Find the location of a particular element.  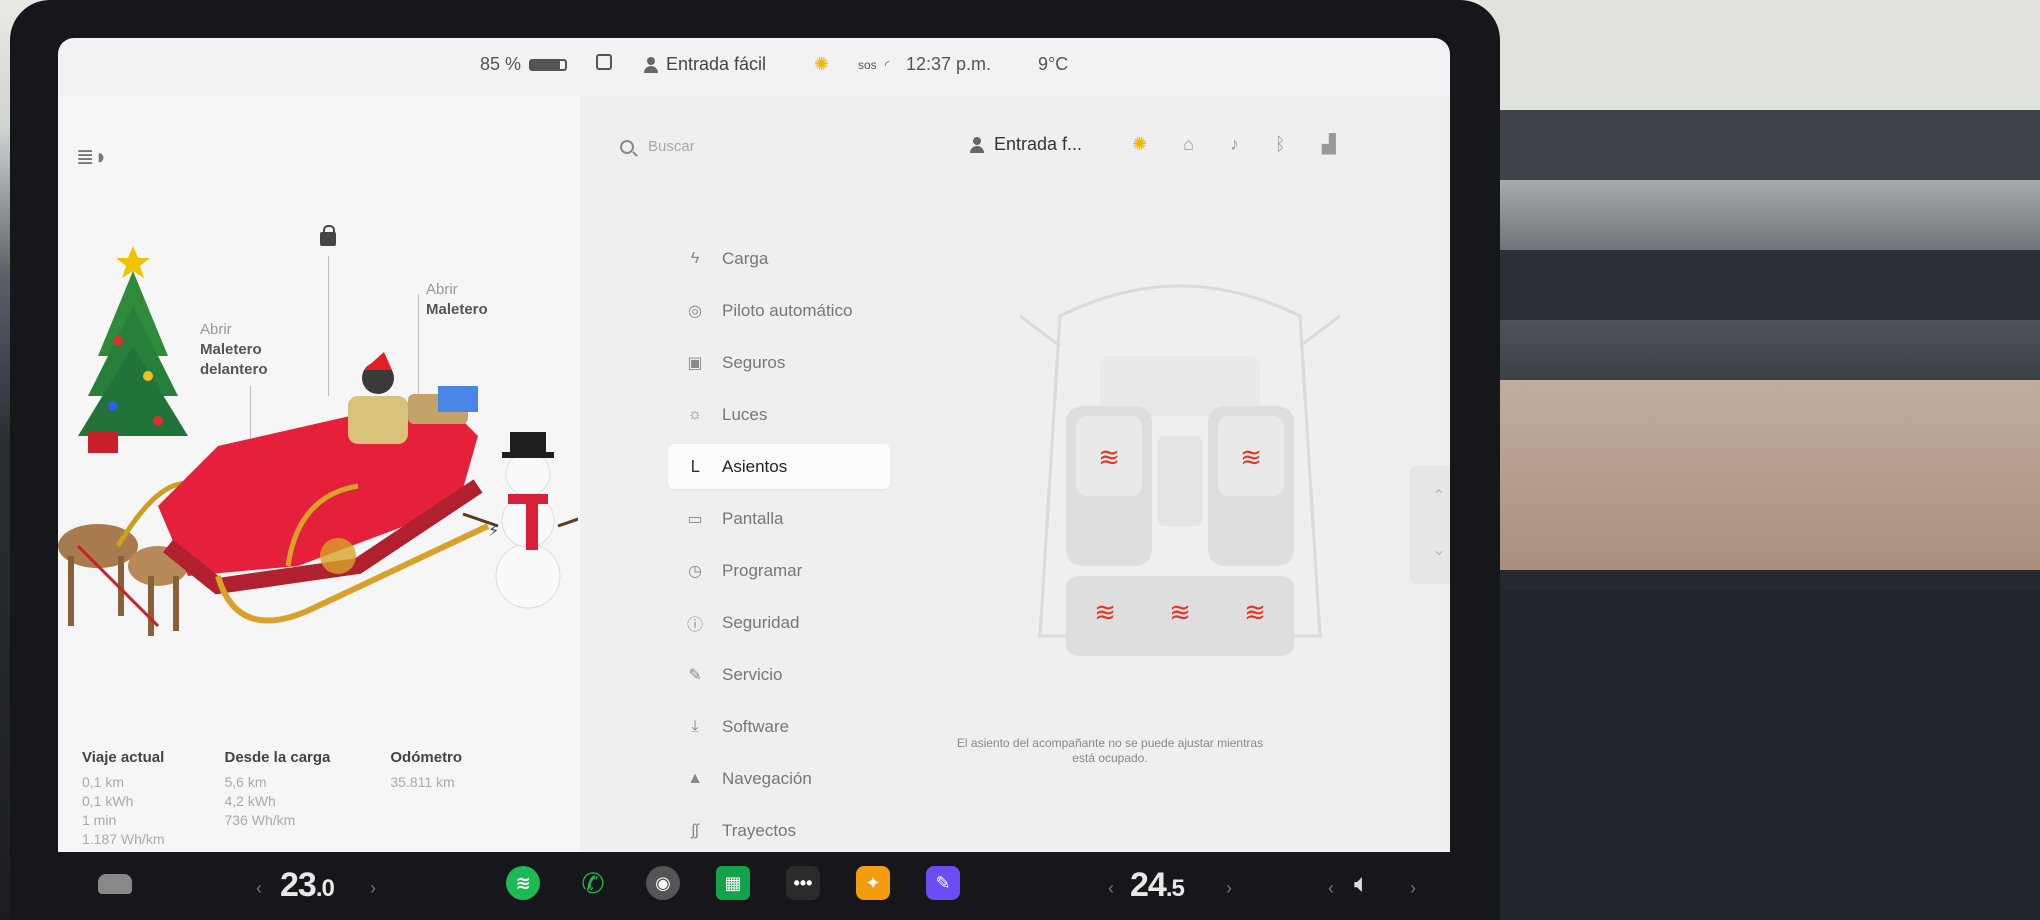

sketchpad-icon: ✎ is located at coordinates (943, 883).